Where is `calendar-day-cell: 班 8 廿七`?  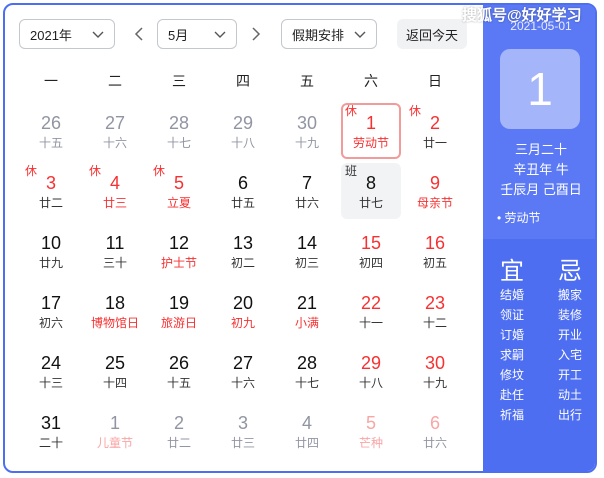
calendar-day-cell: 班 8 廿七 is located at coordinates (371, 191).